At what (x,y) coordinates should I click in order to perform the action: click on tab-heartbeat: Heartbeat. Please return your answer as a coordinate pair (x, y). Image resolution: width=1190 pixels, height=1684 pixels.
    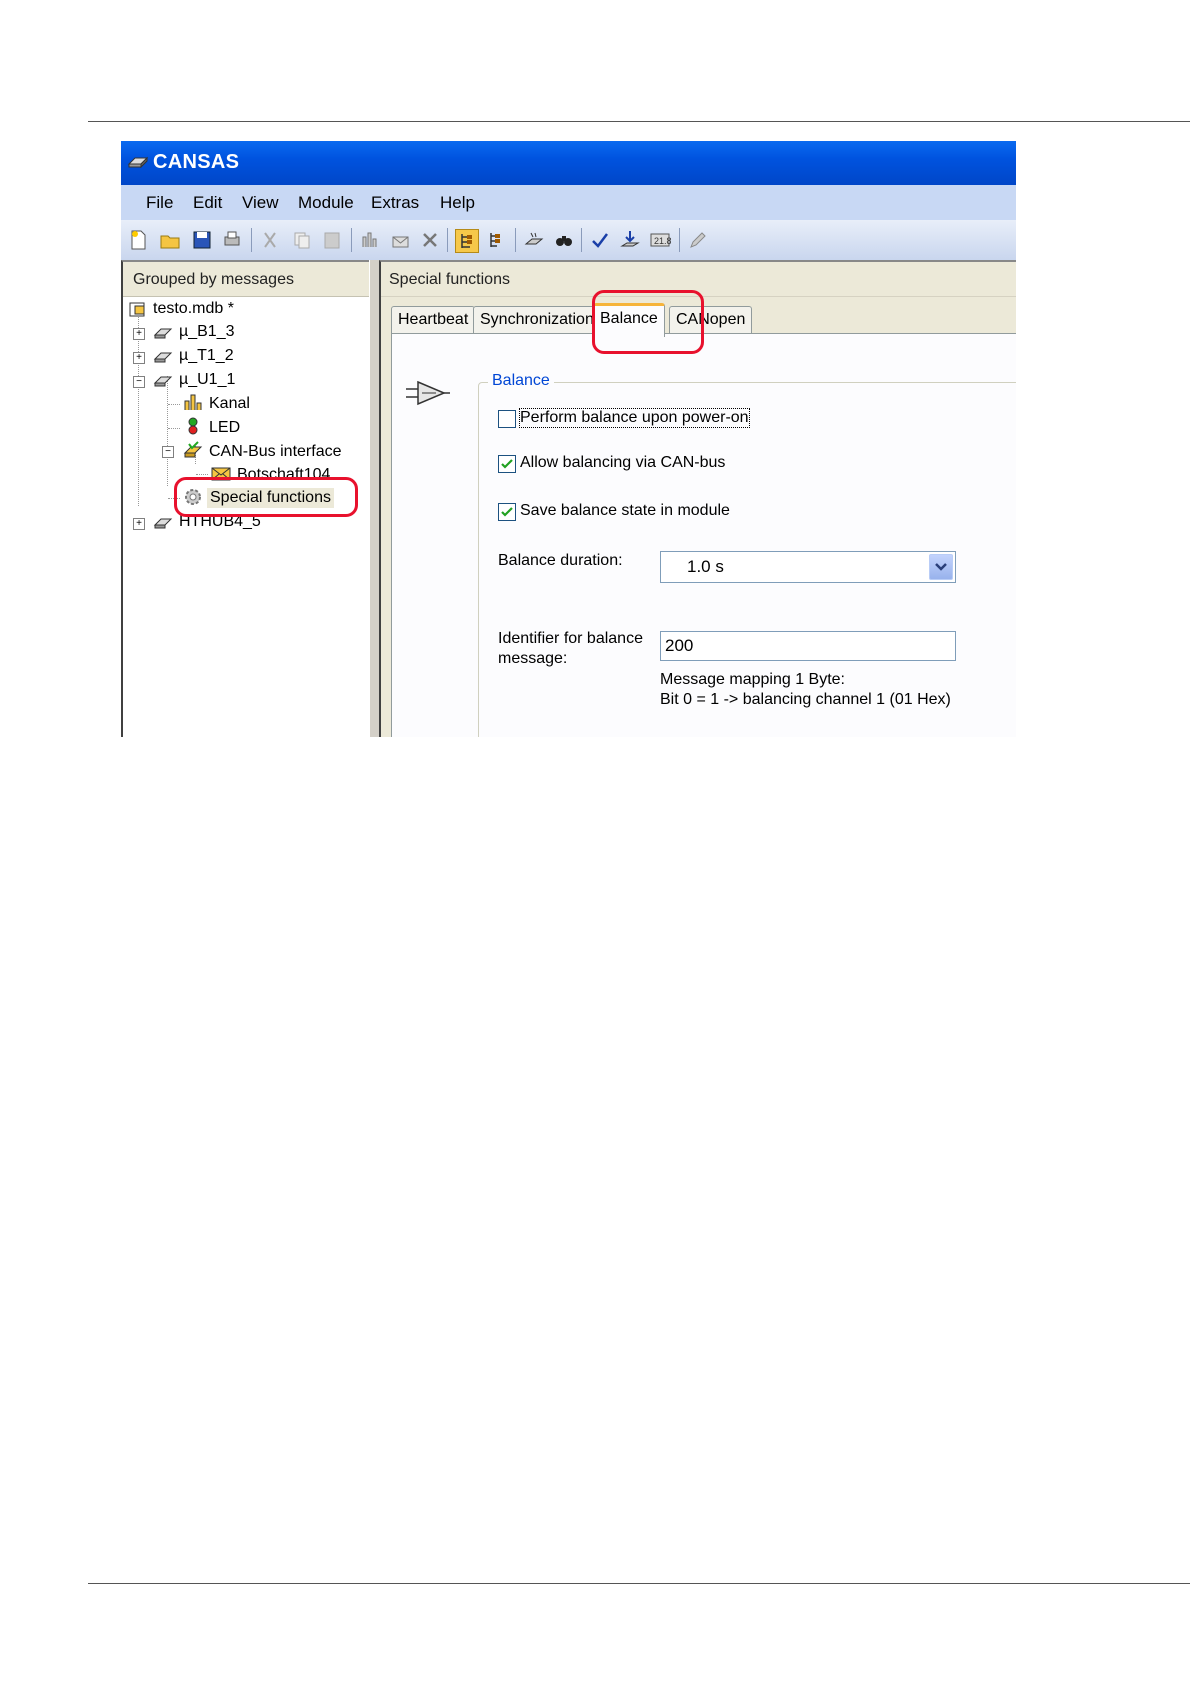
    Looking at the image, I should click on (433, 319).